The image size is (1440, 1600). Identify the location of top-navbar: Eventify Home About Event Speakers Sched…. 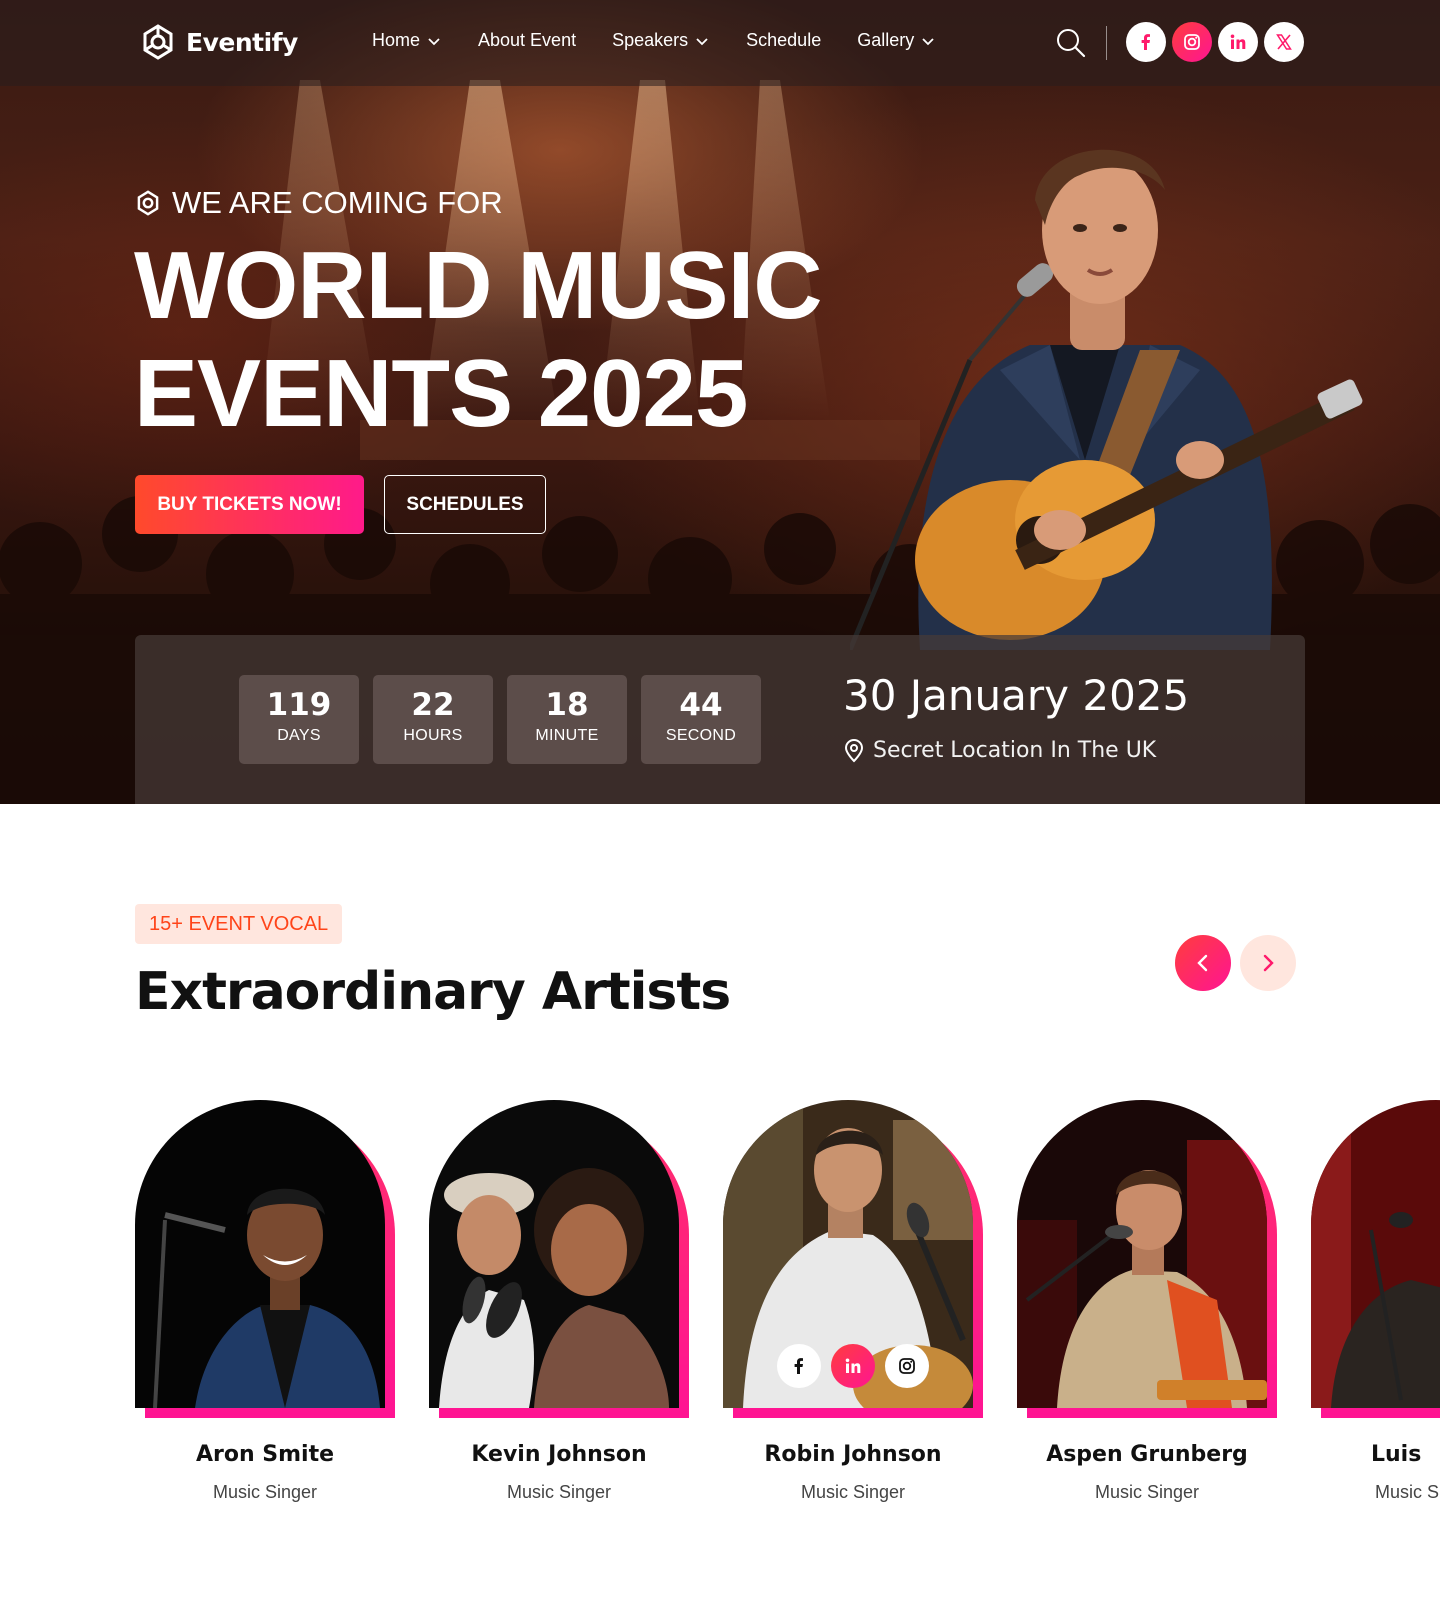
(720, 43).